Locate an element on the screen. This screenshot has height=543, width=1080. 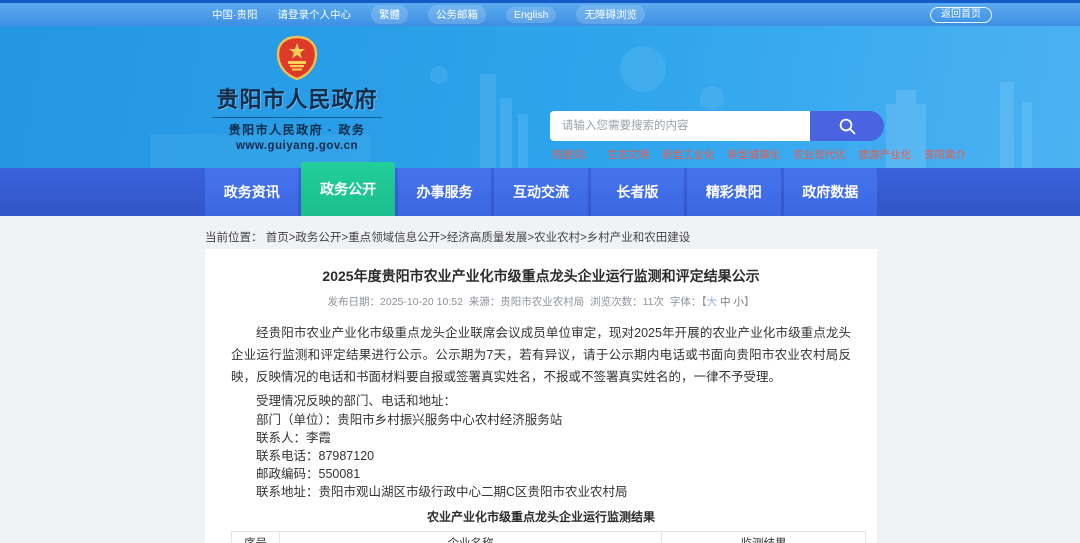
national-emblem-icon is located at coordinates (297, 58).